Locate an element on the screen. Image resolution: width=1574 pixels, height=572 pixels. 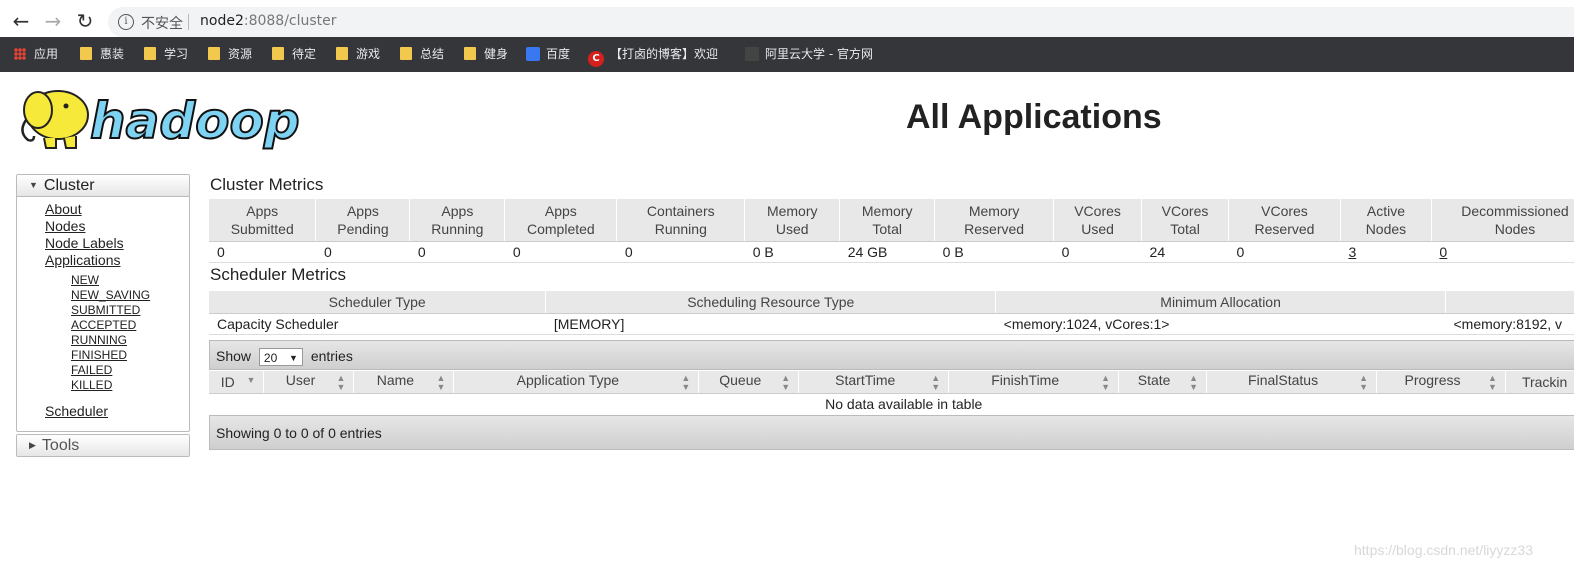
bookmark-folder: 学习 is located at coordinates (166, 54).